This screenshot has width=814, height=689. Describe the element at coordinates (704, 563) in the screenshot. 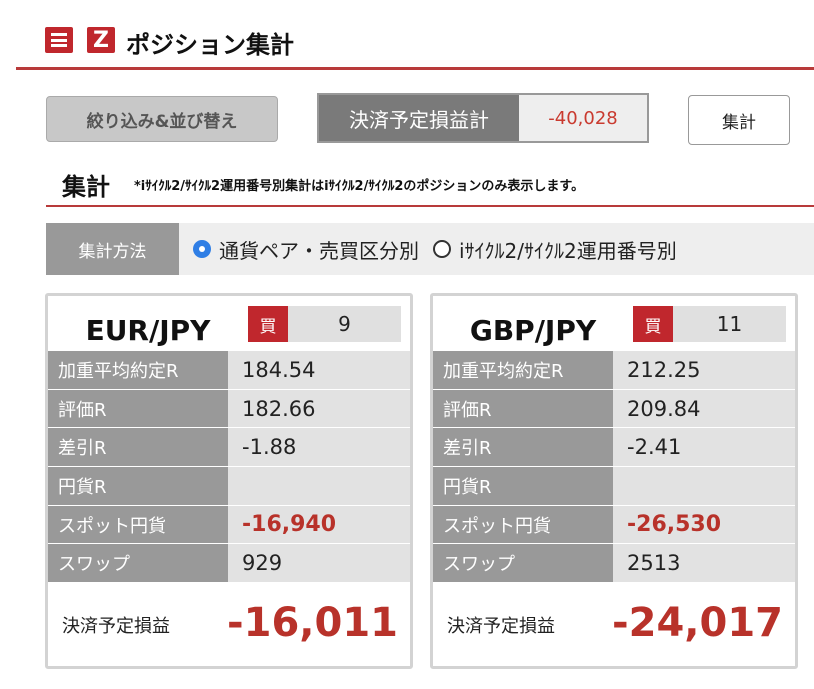

I see `detail-value: 2513` at that location.